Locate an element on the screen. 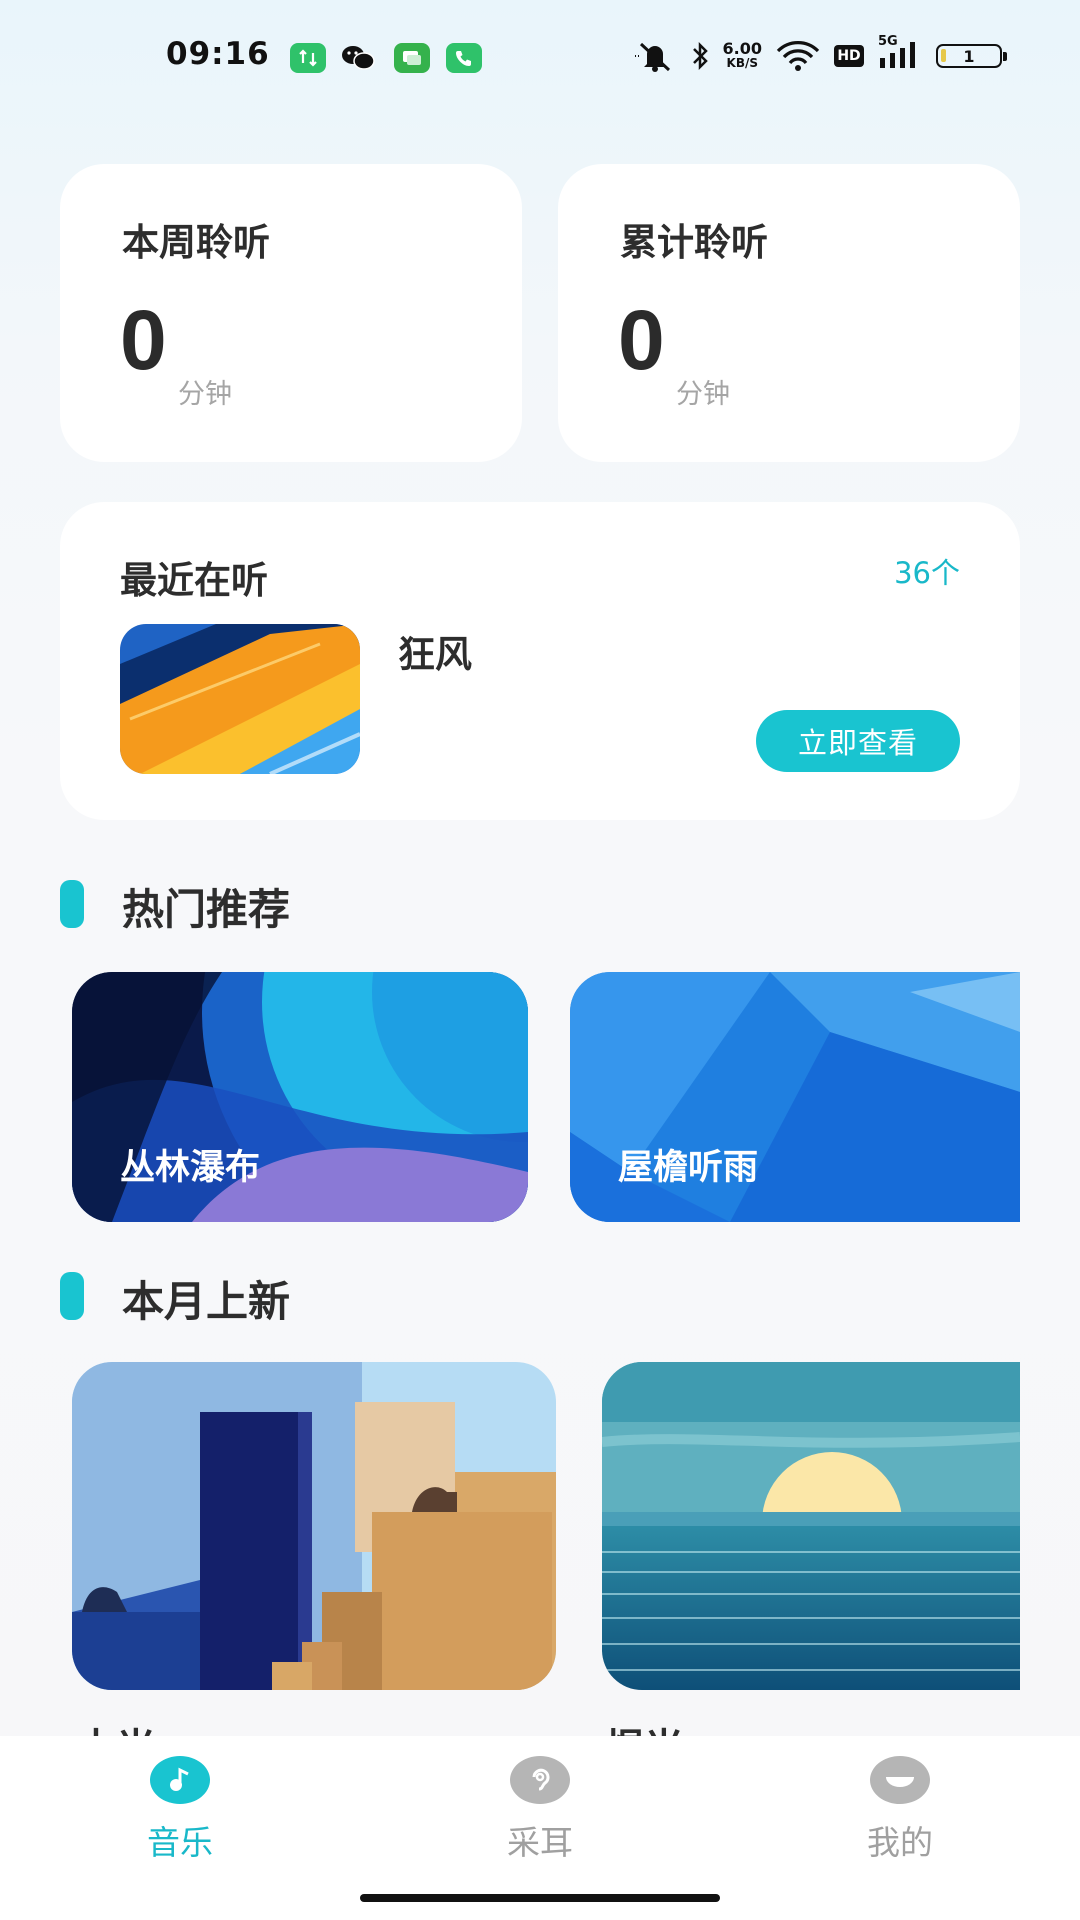  hot-item-card: 丛林瀑布 is located at coordinates (300, 1097).